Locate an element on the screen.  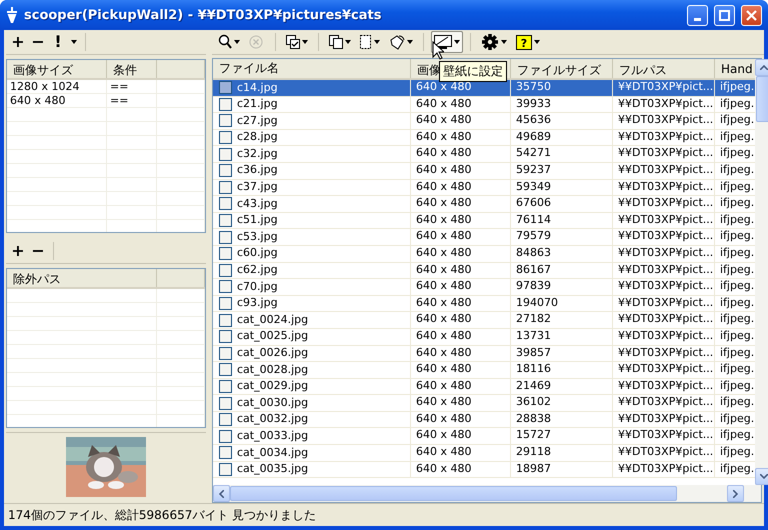
file-row: c27.jpg 640 x 480 45636 ¥¥DT03XP¥pict... ifjpeg. is located at coordinates (484, 121).